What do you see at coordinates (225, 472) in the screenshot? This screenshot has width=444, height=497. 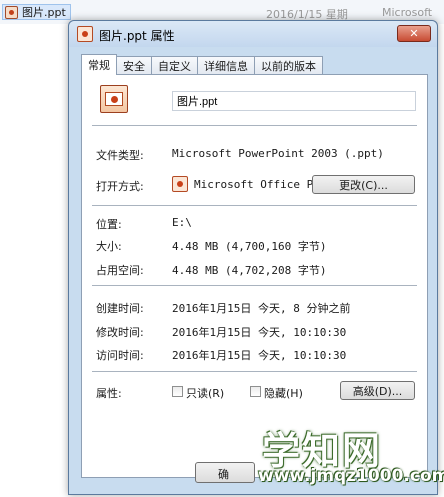 I see `ok-button: 确` at bounding box center [225, 472].